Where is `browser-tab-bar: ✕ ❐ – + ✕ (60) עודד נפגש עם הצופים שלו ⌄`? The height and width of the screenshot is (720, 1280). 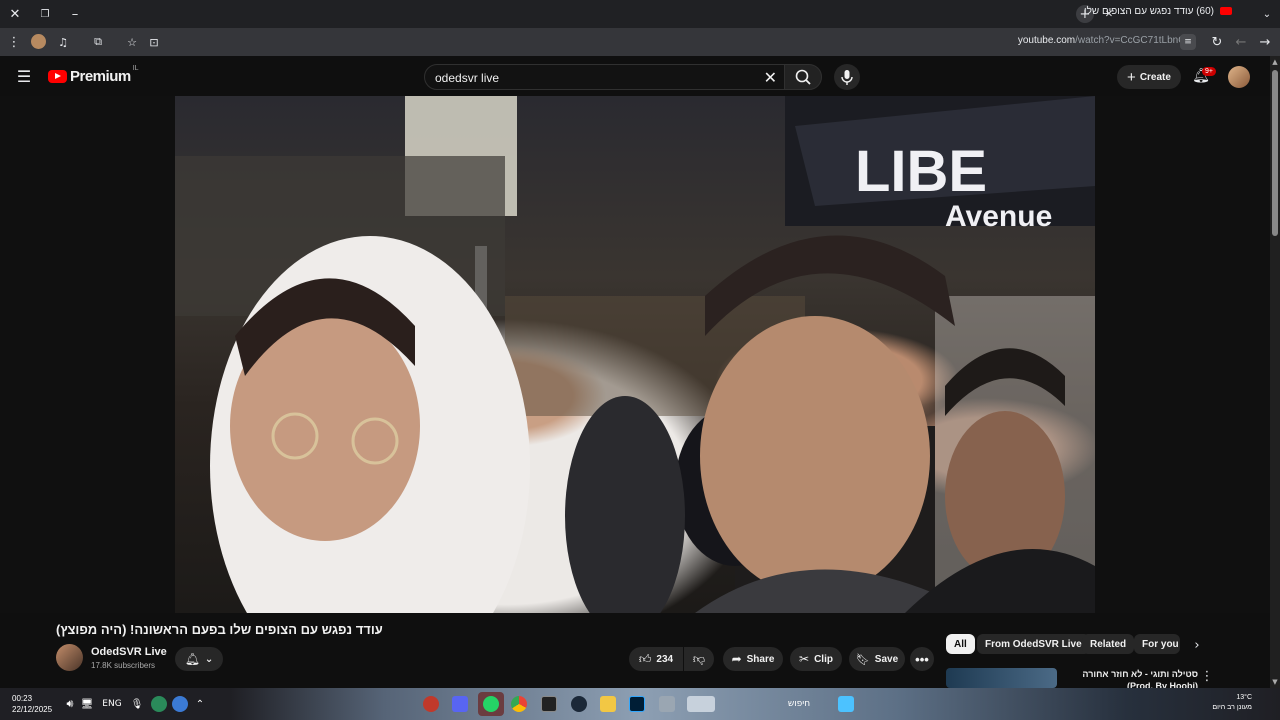 browser-tab-bar: ✕ ❐ – + ✕ (60) עודד נפגש עם הצופים שלו ⌄ is located at coordinates (640, 14).